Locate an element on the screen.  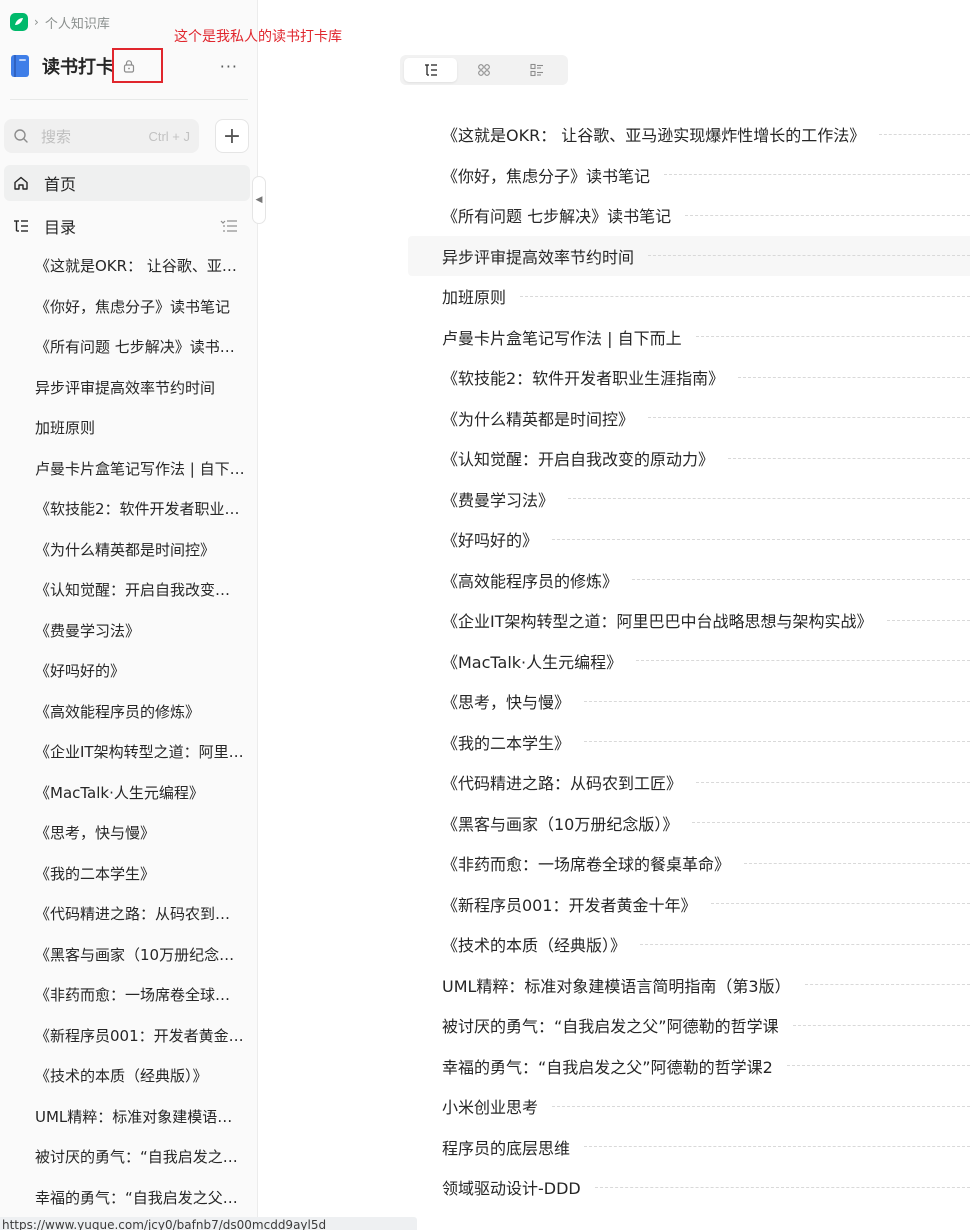
sidebar-doc-item: 《黑客与画家（10万册纪念版）》 is located at coordinates (140, 955).